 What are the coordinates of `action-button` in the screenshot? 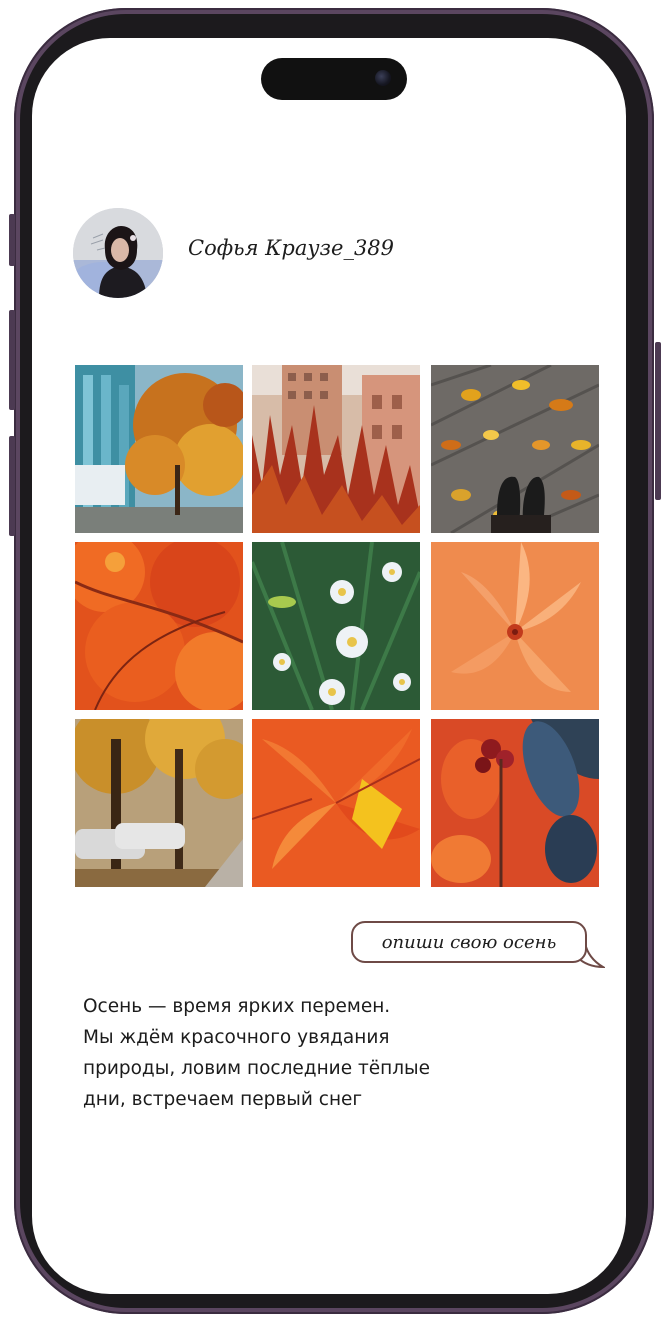 It's located at (12, 240).